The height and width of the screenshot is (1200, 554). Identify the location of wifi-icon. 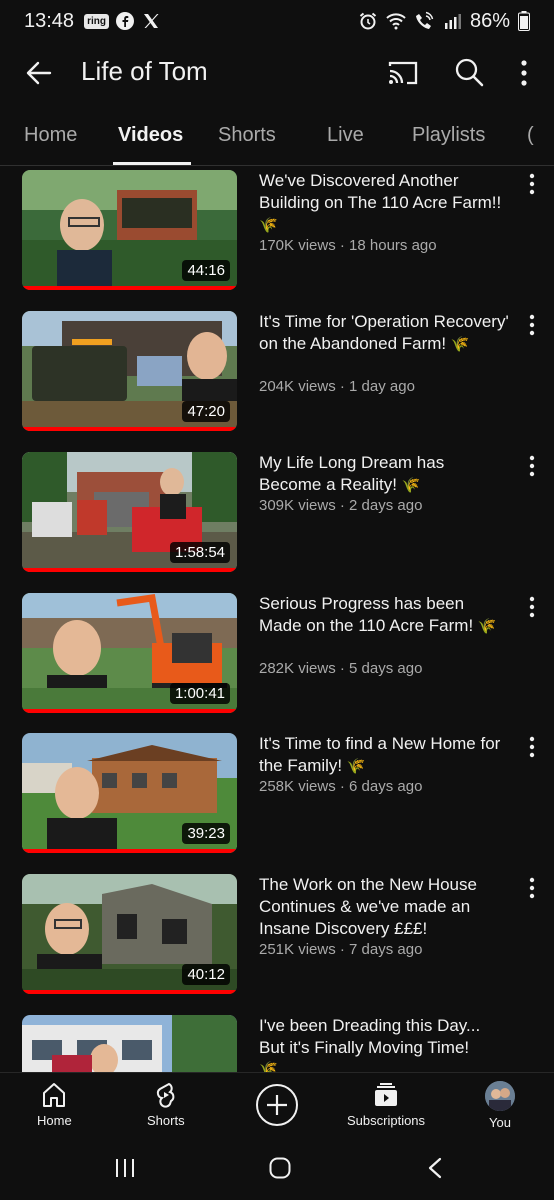
(396, 21).